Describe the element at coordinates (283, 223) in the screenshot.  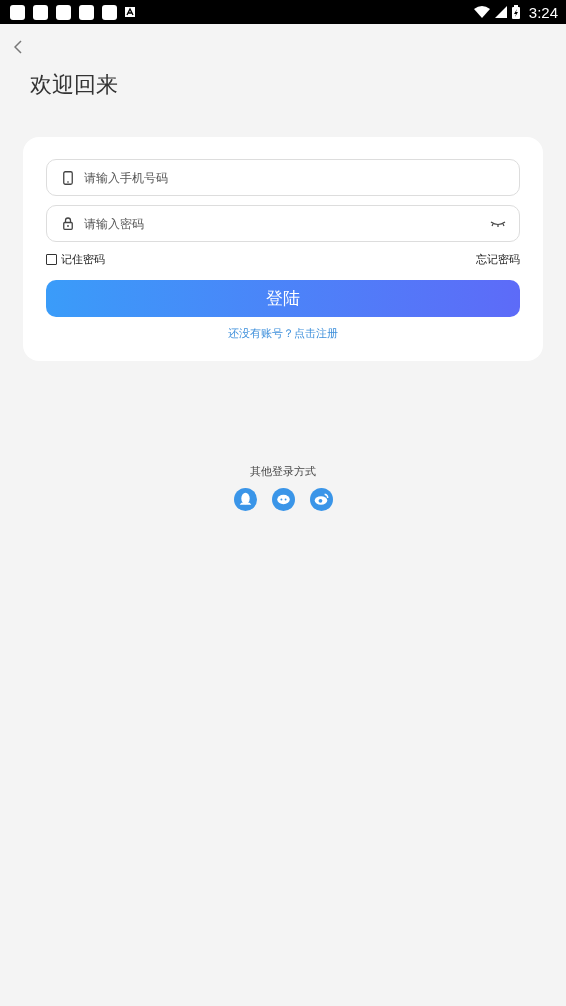
I see `input-field: 请输入密码` at that location.